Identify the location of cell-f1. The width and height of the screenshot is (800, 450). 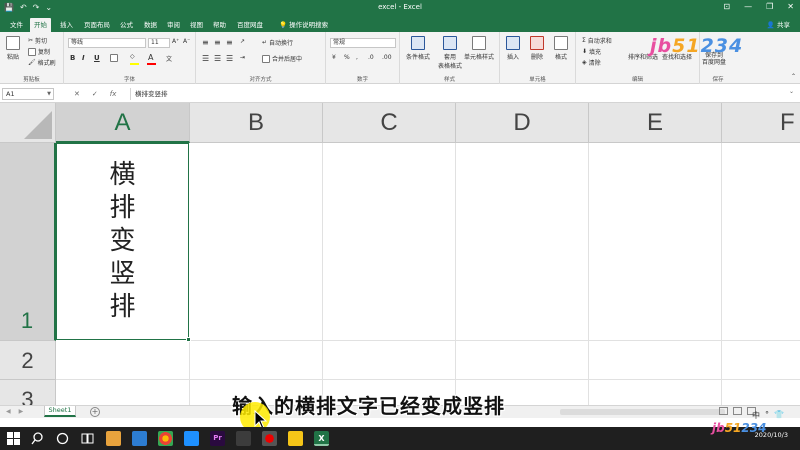
(761, 242).